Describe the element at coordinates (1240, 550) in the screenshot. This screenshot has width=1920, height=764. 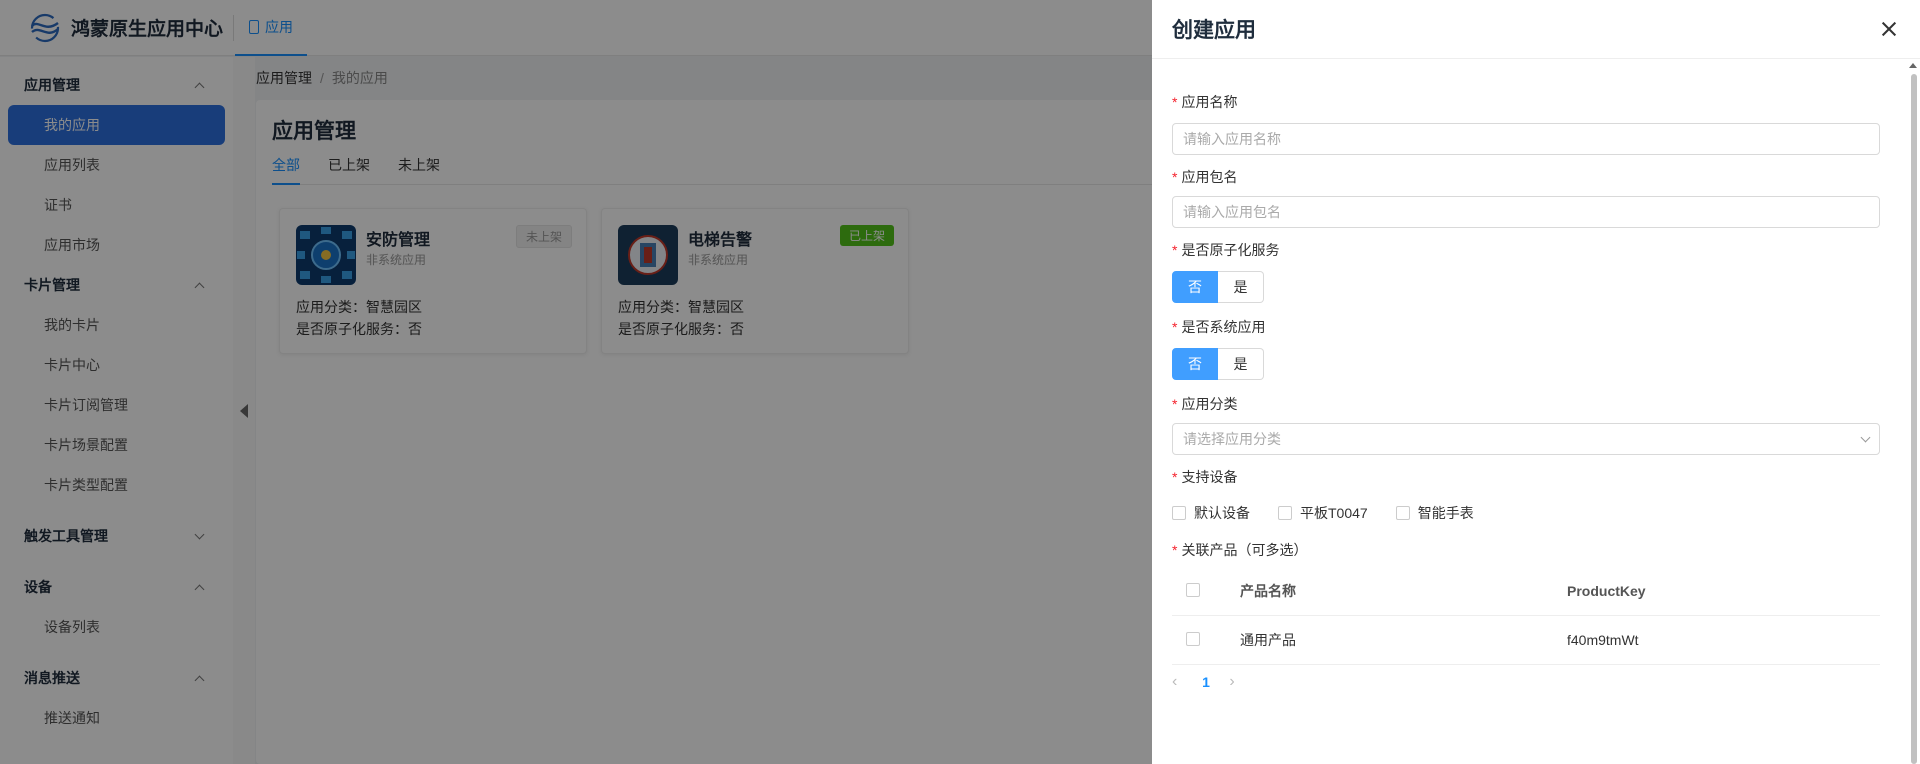
I see `field-label: * 关联产品（可多选）` at that location.